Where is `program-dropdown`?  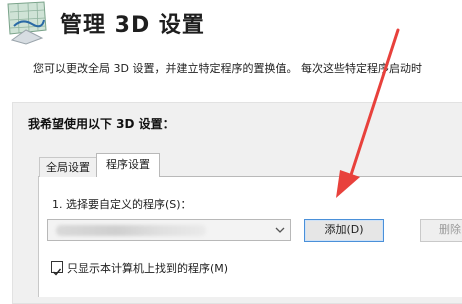
program-dropdown is located at coordinates (169, 230).